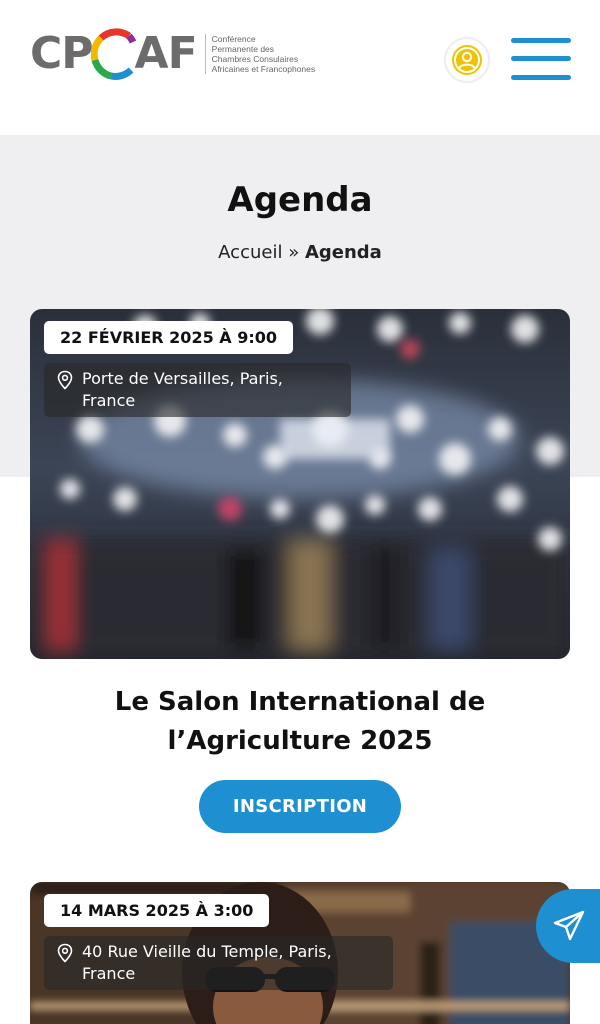  I want to click on logo-wordmark: CP AF, so click(114, 54).